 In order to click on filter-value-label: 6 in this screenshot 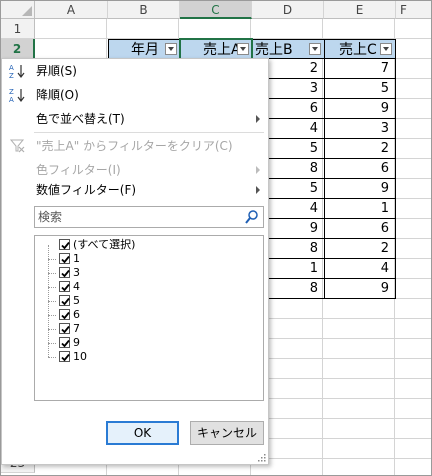, I will do `click(76, 314)`.